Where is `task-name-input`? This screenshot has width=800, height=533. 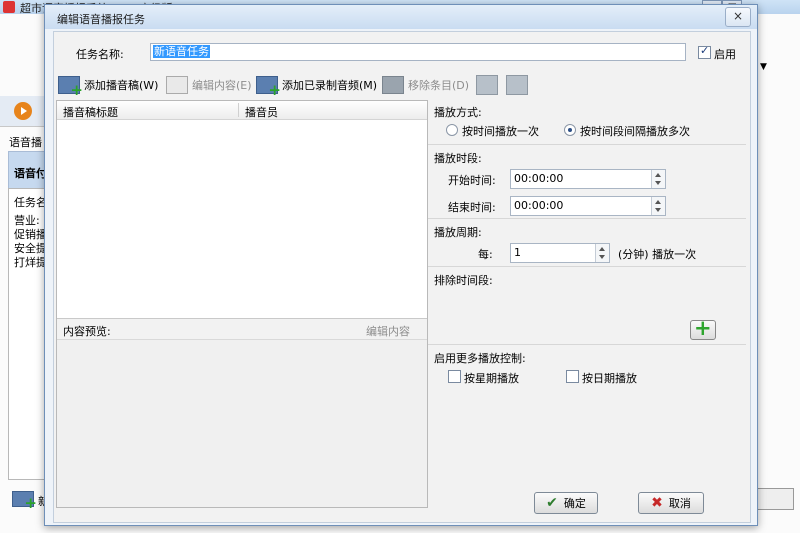
task-name-input is located at coordinates (418, 52).